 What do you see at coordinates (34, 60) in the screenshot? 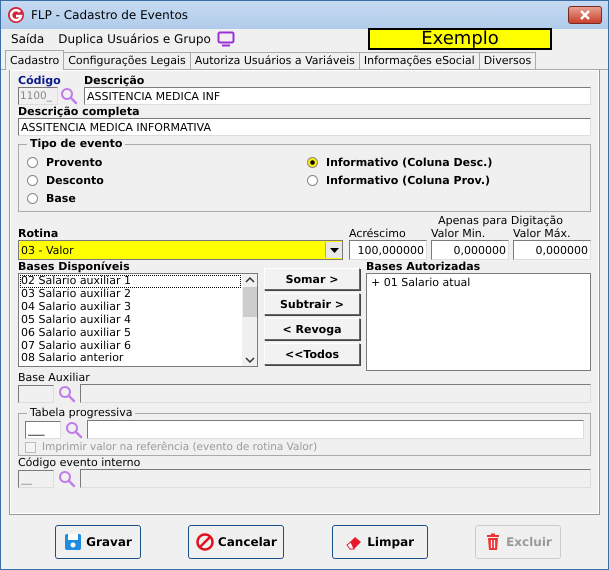
I see `tab: Cadastro` at bounding box center [34, 60].